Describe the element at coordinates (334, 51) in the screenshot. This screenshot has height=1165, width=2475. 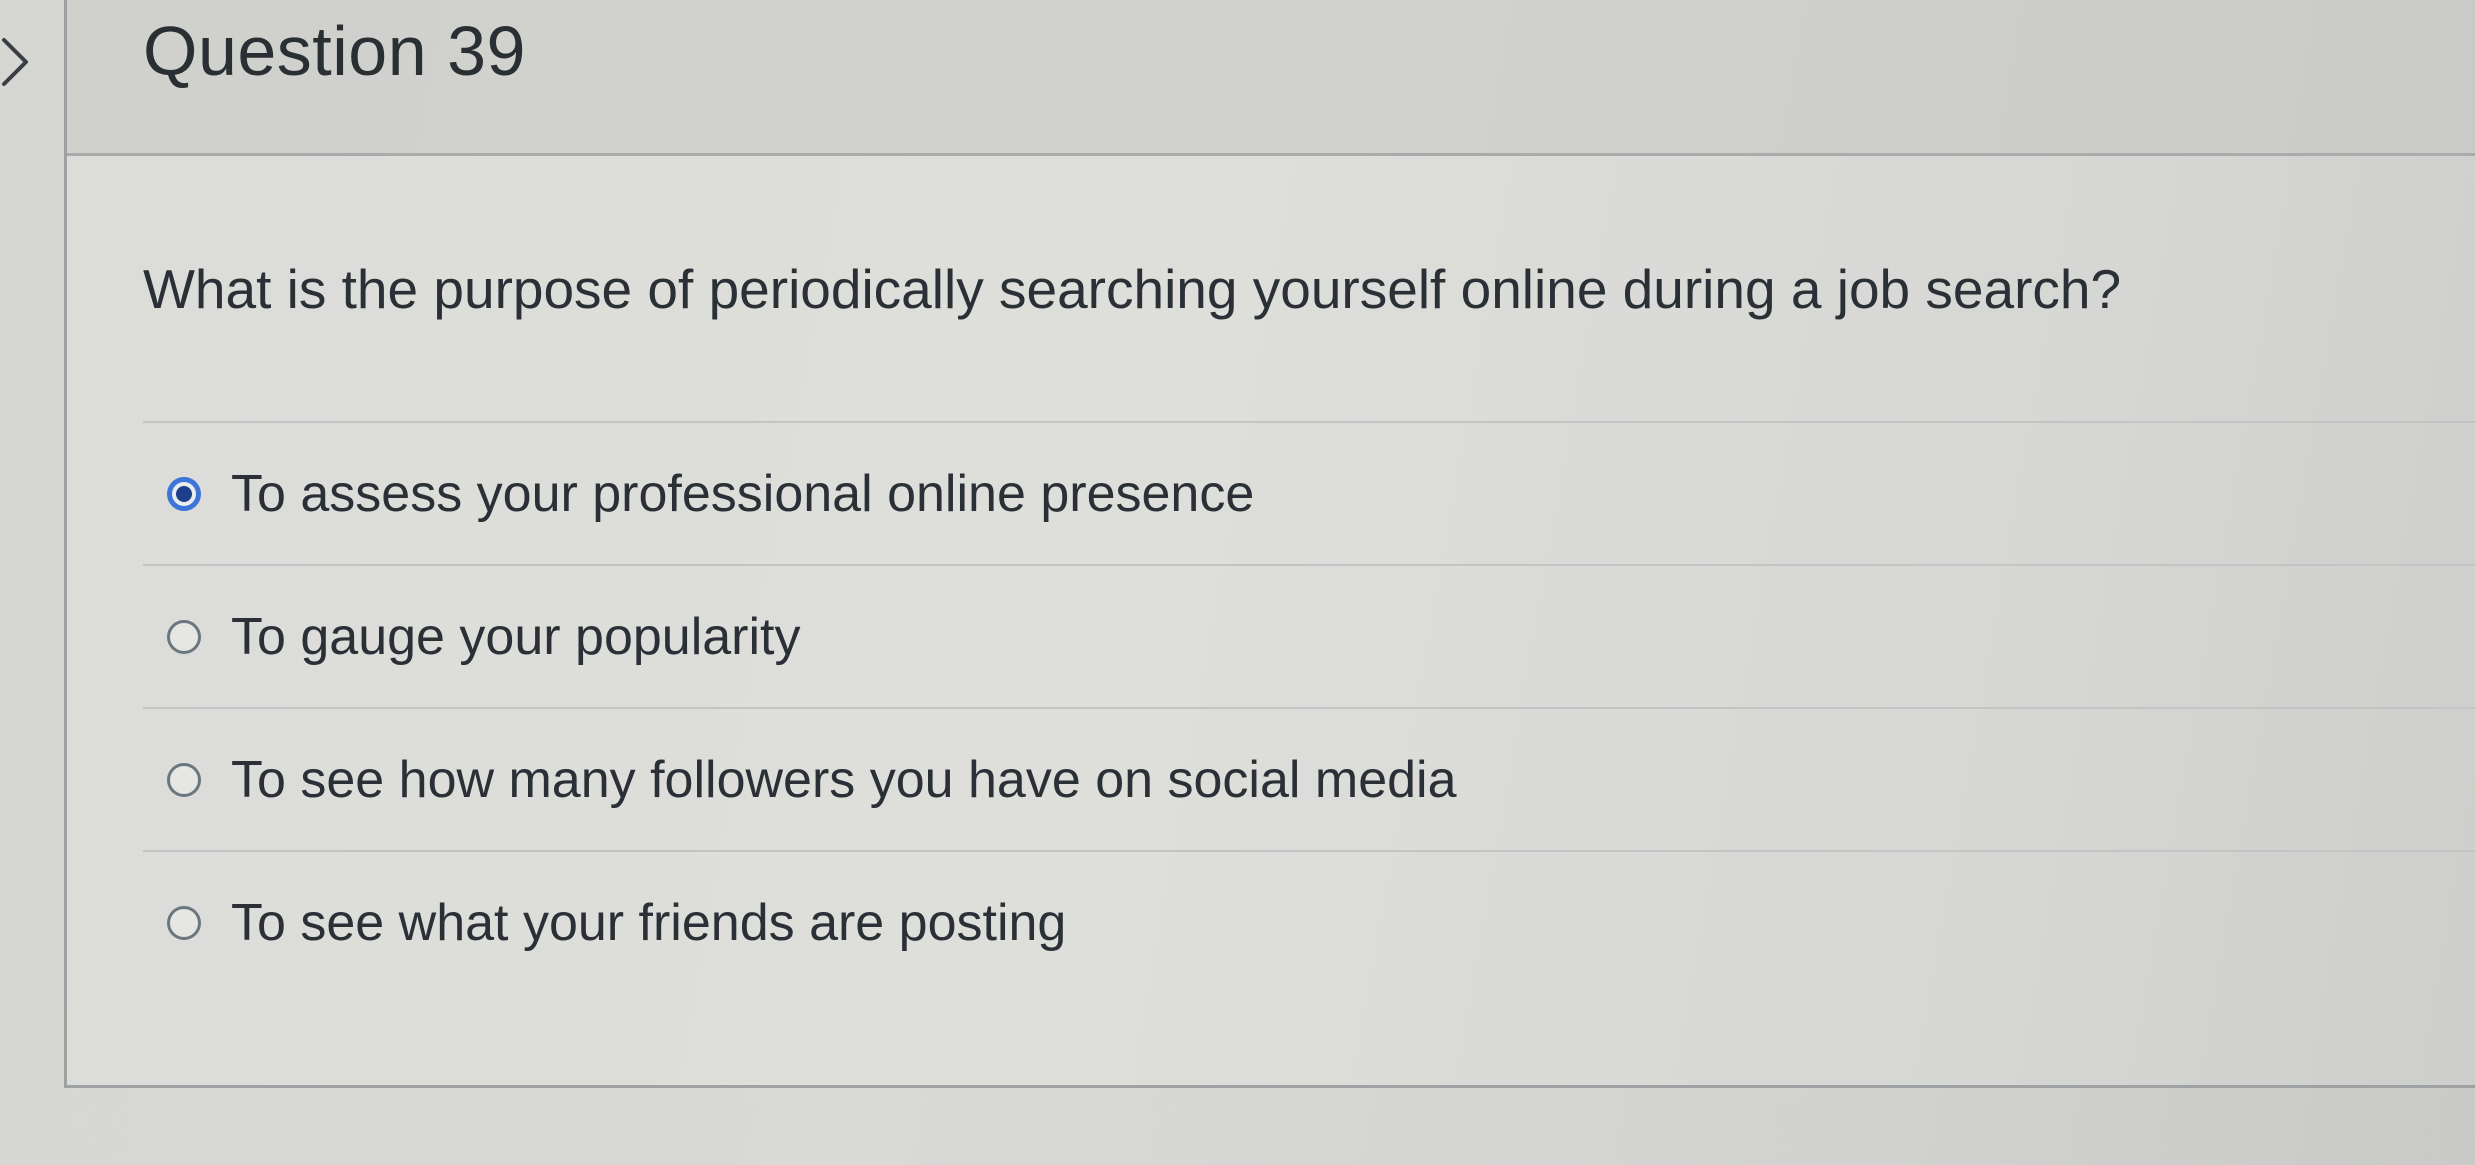
I see `question-title: Question 39` at that location.